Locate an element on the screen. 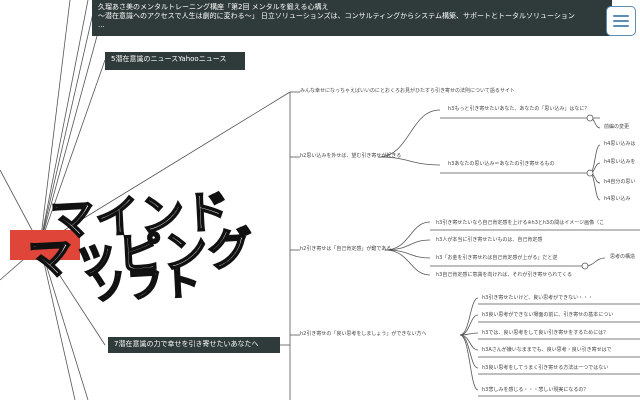 This screenshot has height=400, width=640. node-b1b1: h4思い込みは is located at coordinates (619, 144).